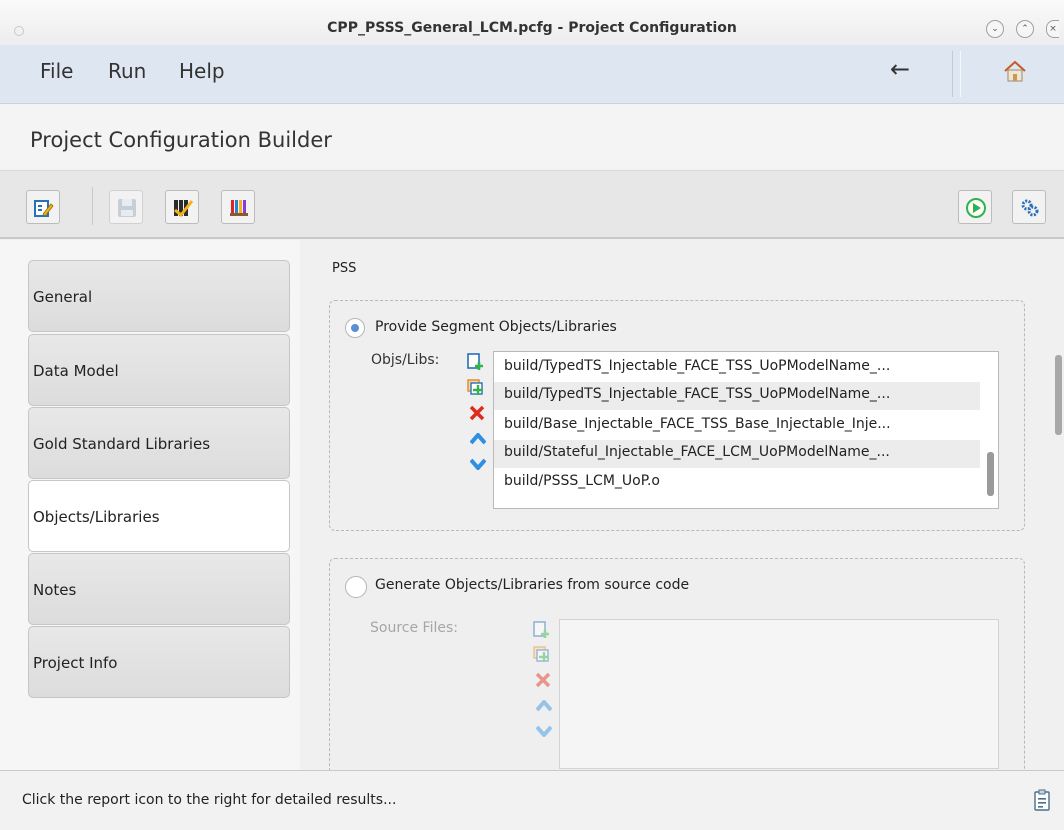  I want to click on home-icon, so click(1015, 73).